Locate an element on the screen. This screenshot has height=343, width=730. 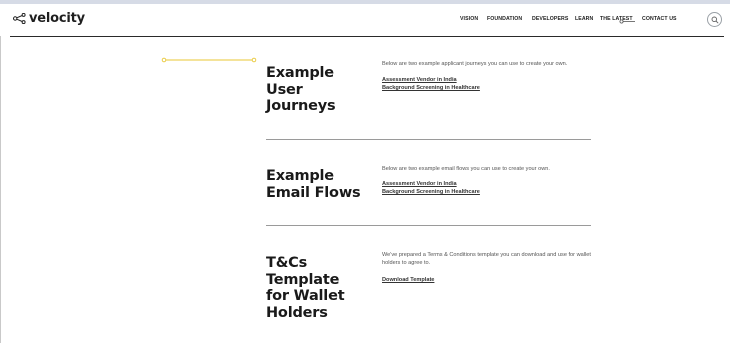
search-icon is located at coordinates (715, 20).